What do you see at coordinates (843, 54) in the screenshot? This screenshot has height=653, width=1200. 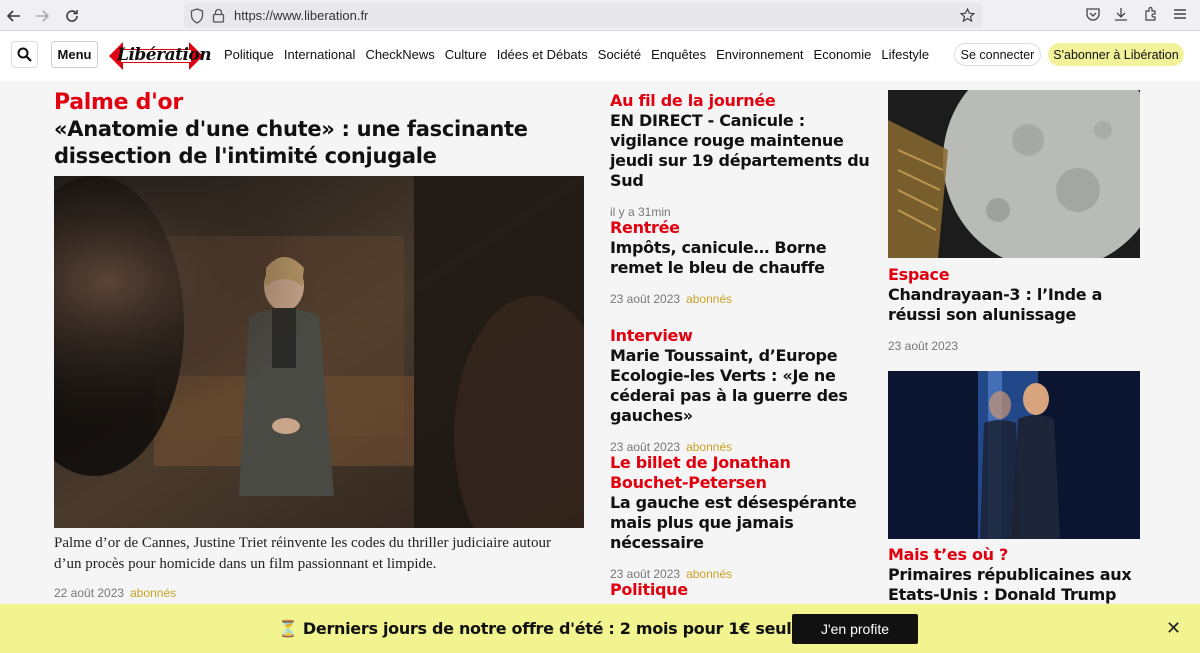 I see `nav-item-economie: Economie` at bounding box center [843, 54].